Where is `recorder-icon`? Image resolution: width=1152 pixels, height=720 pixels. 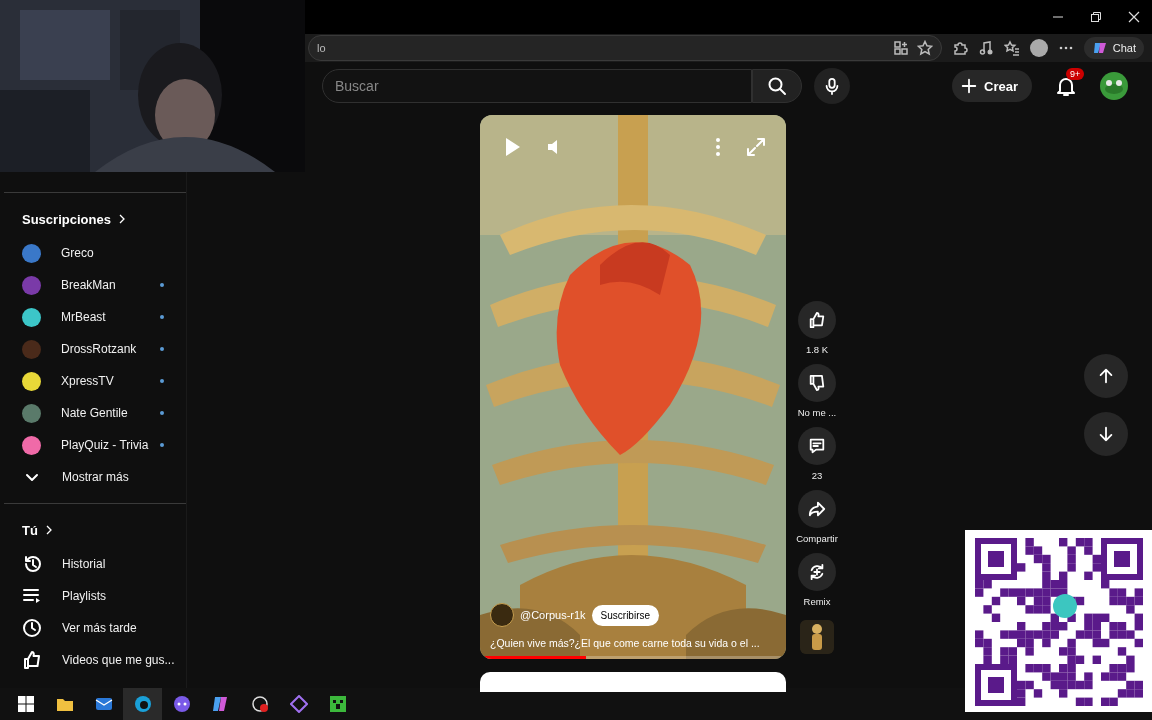
recorder-icon is located at coordinates (259, 704).